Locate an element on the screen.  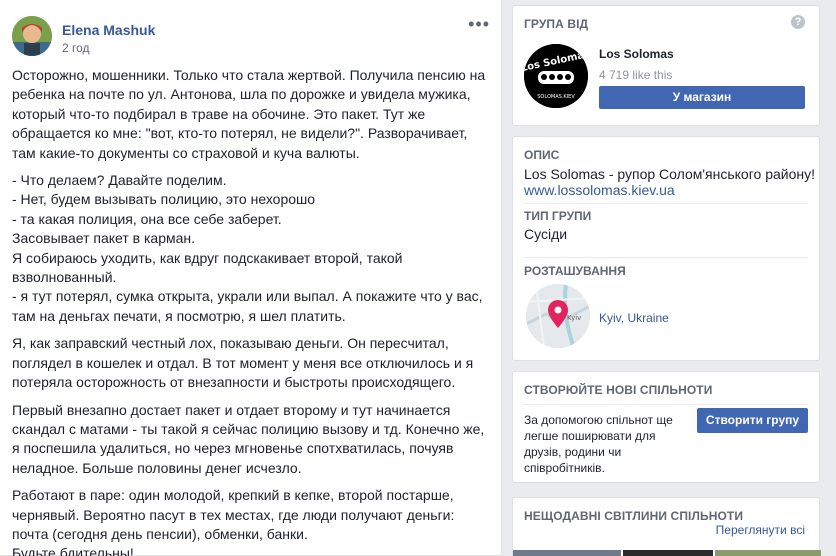
group-name: Los Solomas is located at coordinates (636, 54).